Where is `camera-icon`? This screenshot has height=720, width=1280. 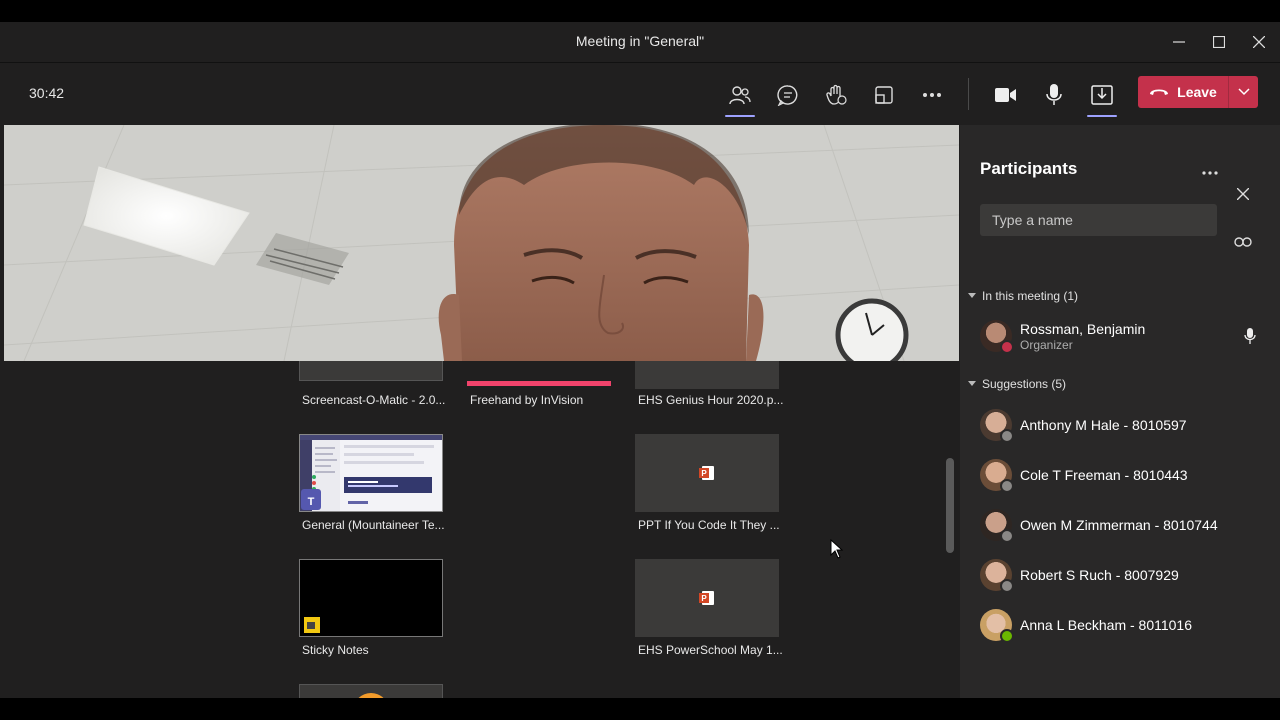
camera-icon is located at coordinates (1005, 95).